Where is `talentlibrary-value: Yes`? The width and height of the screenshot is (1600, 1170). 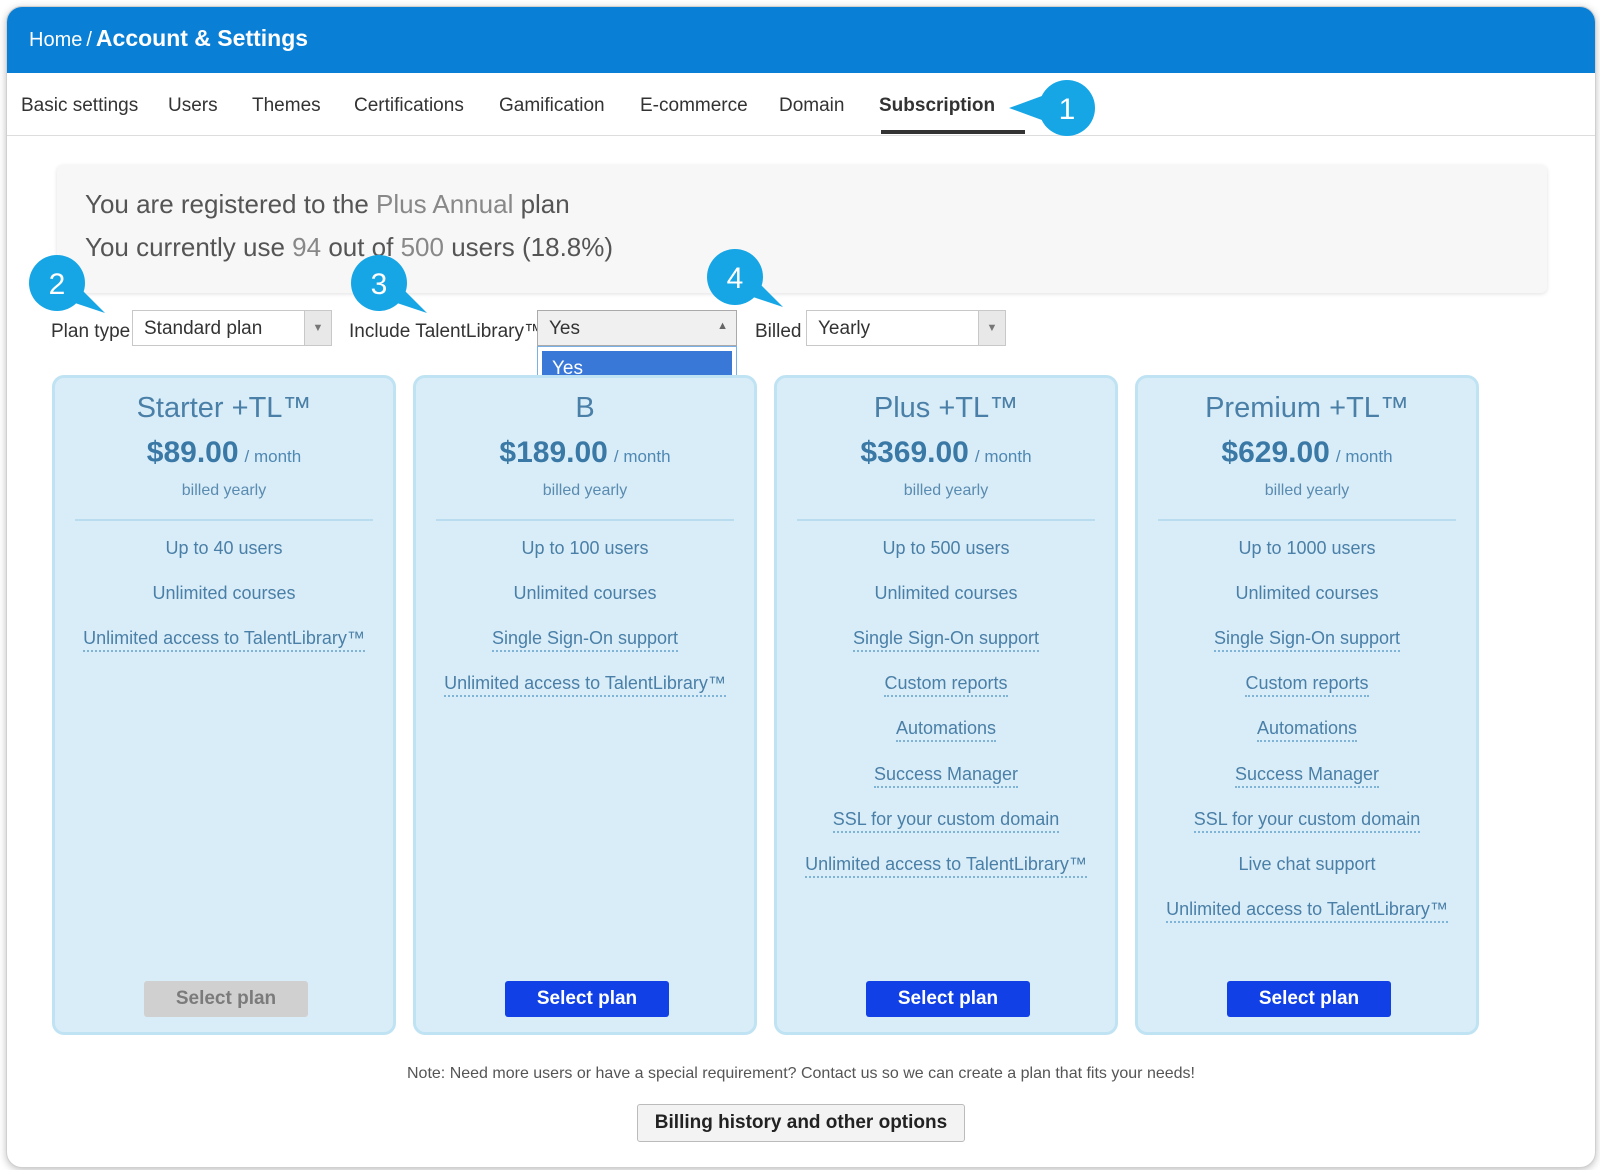
talentlibrary-value: Yes is located at coordinates (564, 328).